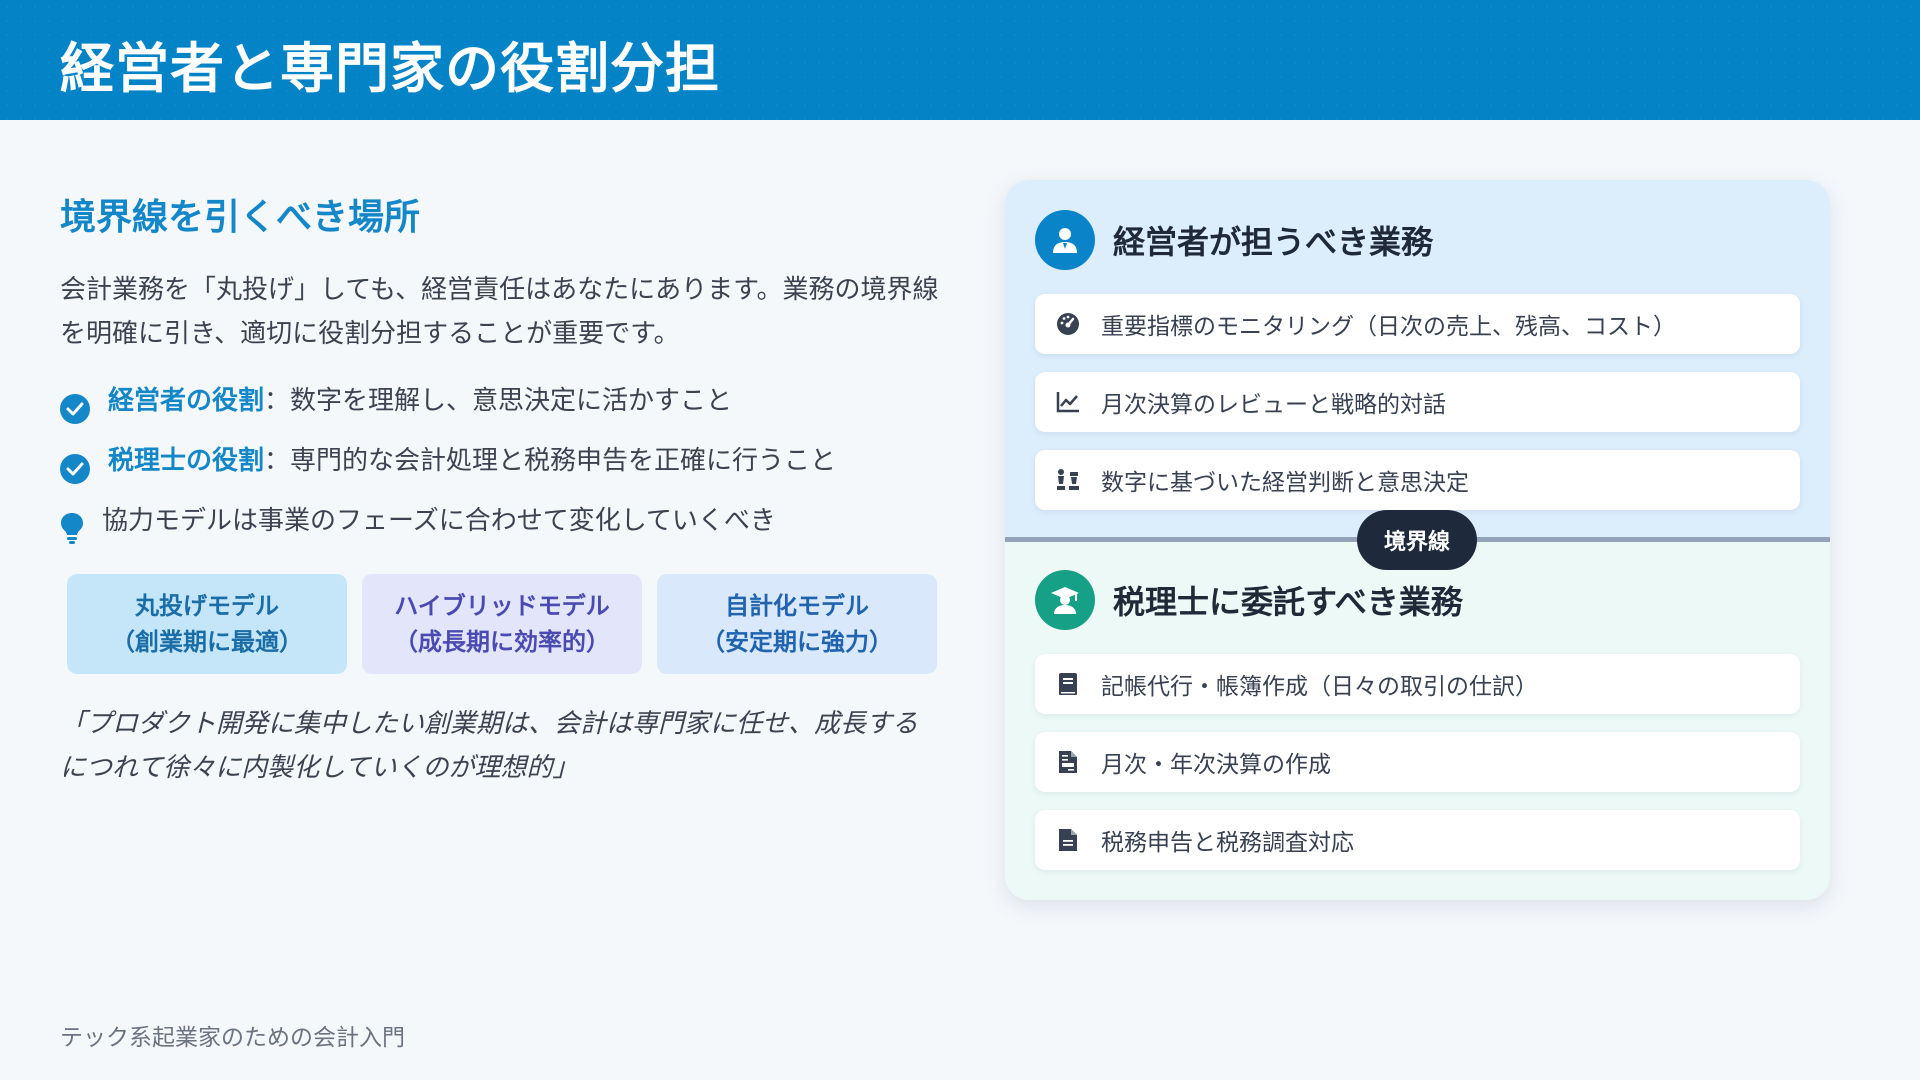  Describe the element at coordinates (207, 624) in the screenshot. I see `model-card-full-outsource: 丸投げモデル （創業期に最適）` at that location.